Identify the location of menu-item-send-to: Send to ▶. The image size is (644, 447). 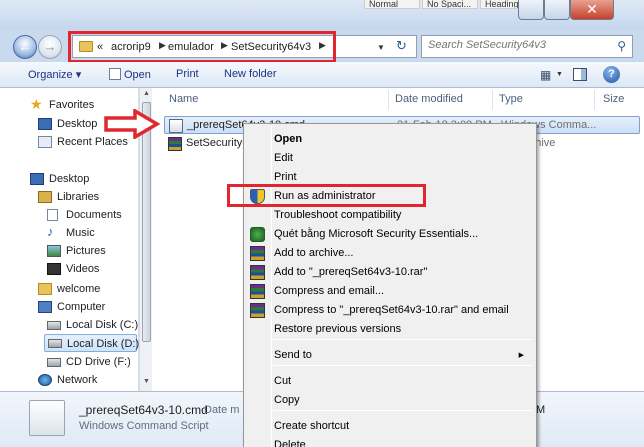
(390, 355).